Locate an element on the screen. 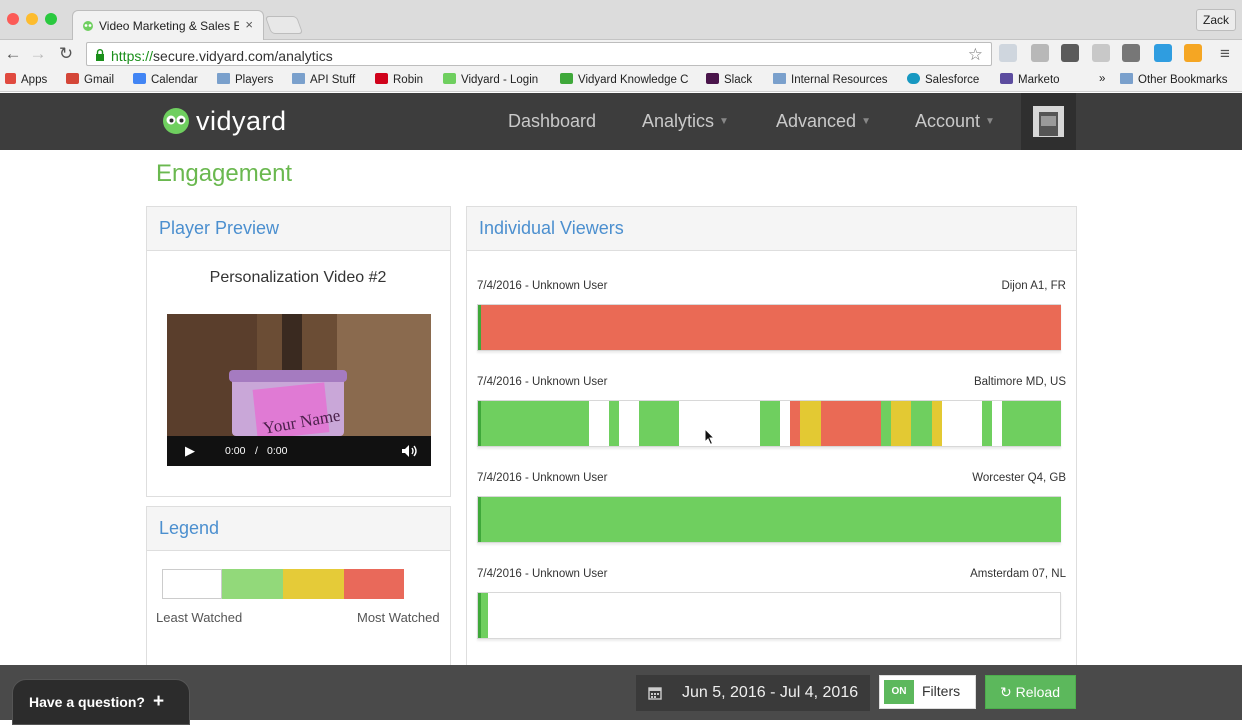  address-bar: https://secure.vidyard.com/analytics ☆ is located at coordinates (539, 54).